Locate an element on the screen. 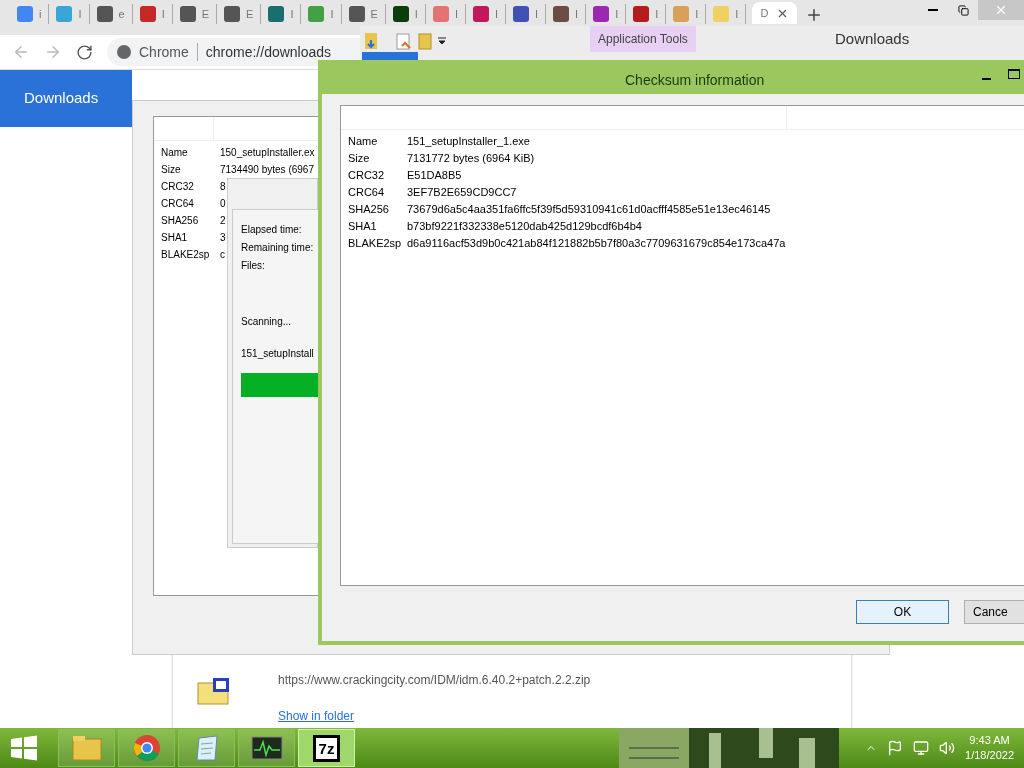 The width and height of the screenshot is (1024, 768). activity-monitor-icon is located at coordinates (266, 748).